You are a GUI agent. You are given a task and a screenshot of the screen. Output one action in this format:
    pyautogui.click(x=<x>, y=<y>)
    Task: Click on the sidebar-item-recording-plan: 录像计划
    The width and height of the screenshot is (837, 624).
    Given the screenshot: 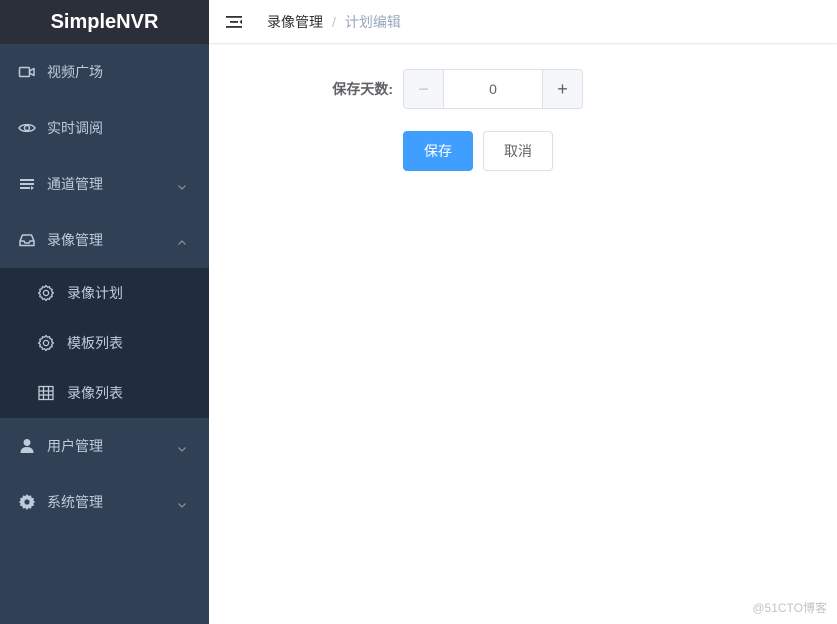 What is the action you would take?
    pyautogui.click(x=104, y=293)
    